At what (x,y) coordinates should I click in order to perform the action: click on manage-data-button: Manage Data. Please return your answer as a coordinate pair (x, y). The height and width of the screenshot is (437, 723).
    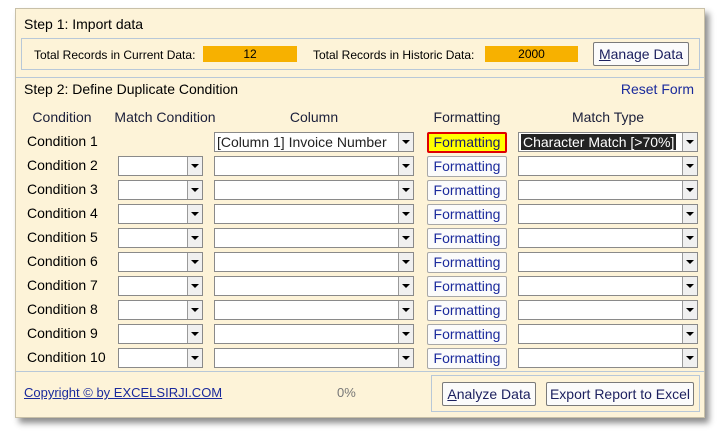
    Looking at the image, I should click on (641, 54).